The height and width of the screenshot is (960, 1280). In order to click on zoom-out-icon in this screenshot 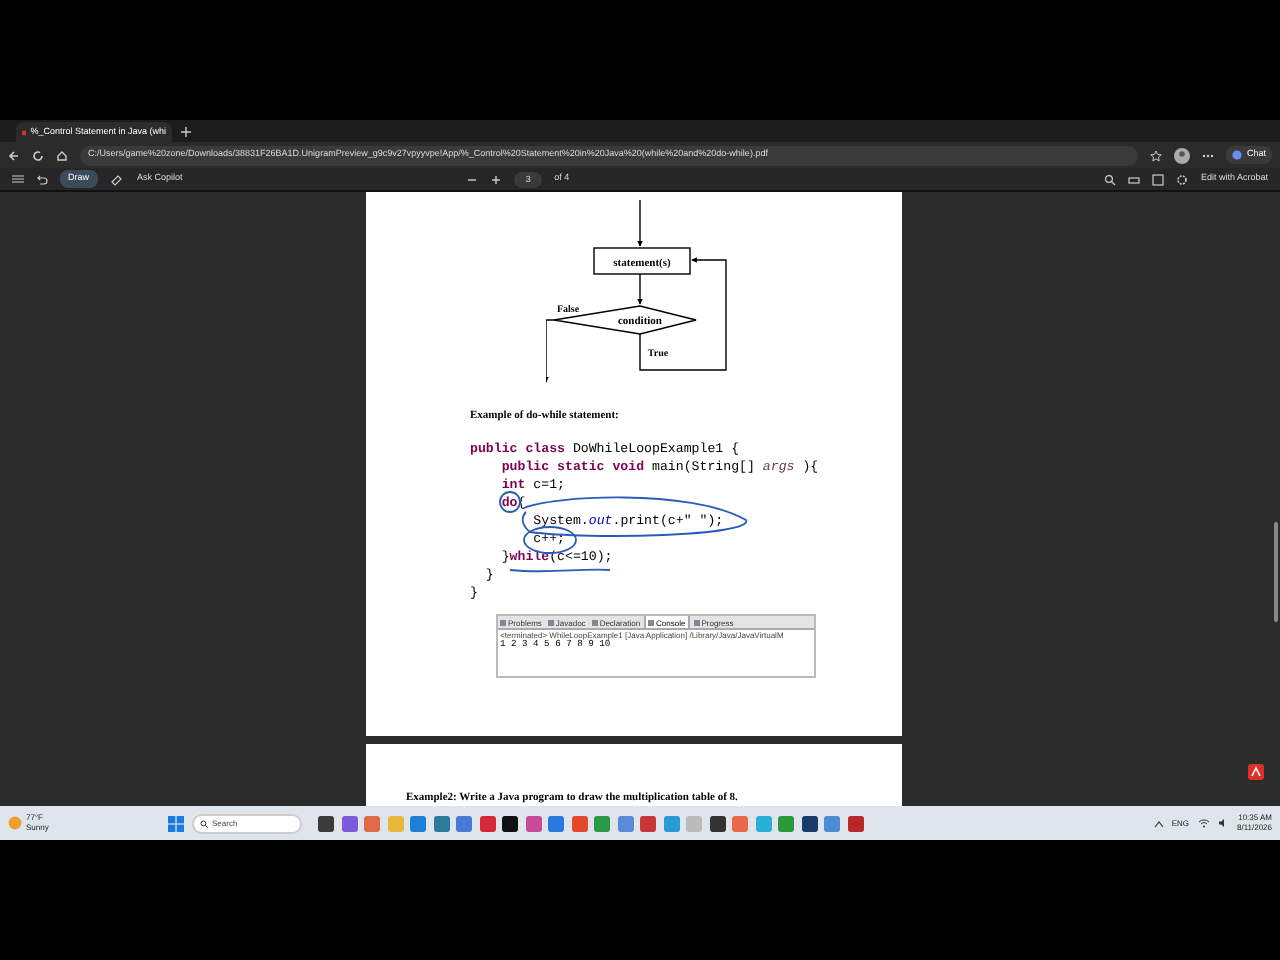, I will do `click(472, 179)`.